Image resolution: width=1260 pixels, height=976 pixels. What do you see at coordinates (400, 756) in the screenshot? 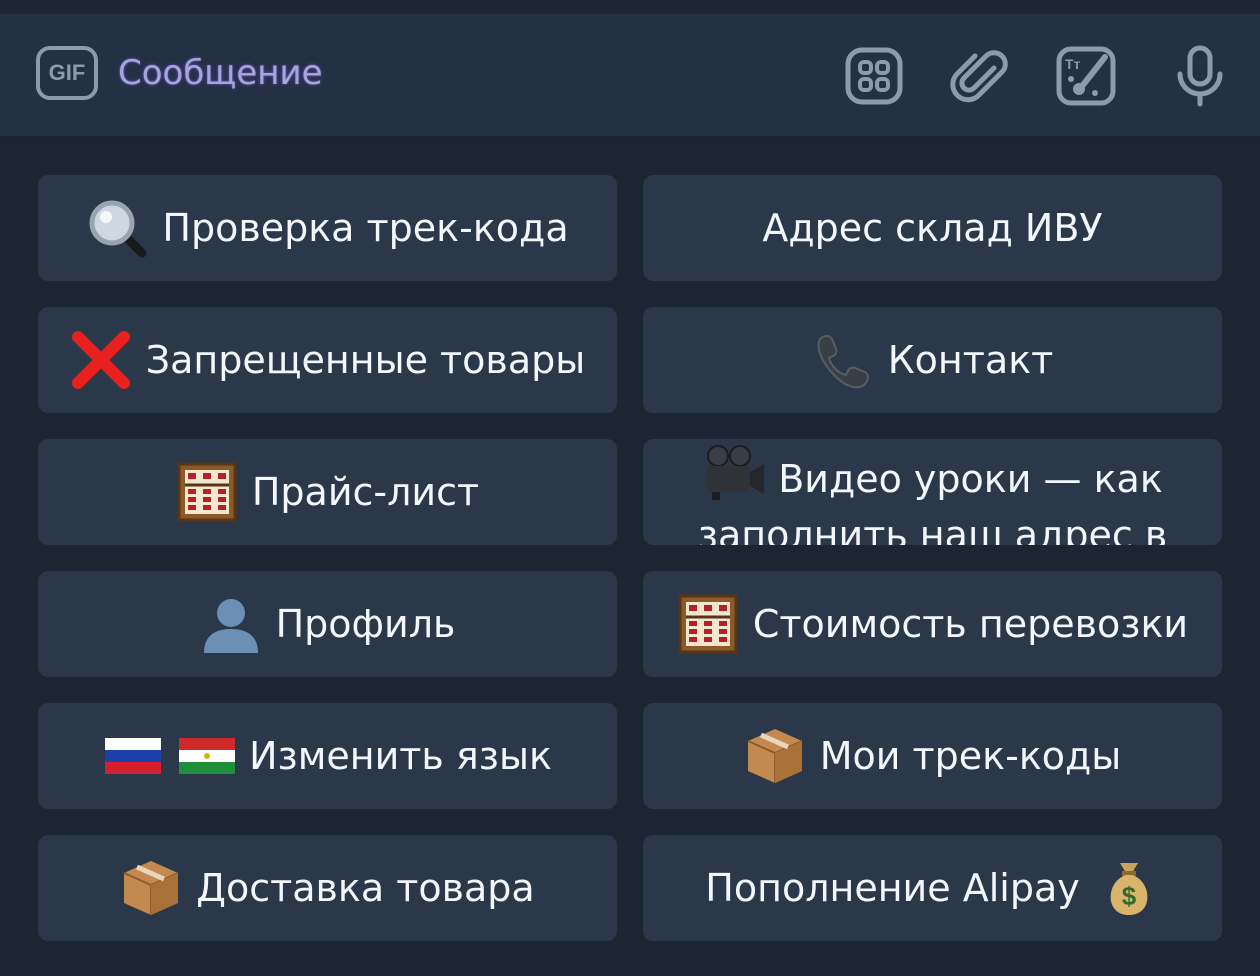
I see `keyboard-button-label: Изменить язык` at bounding box center [400, 756].